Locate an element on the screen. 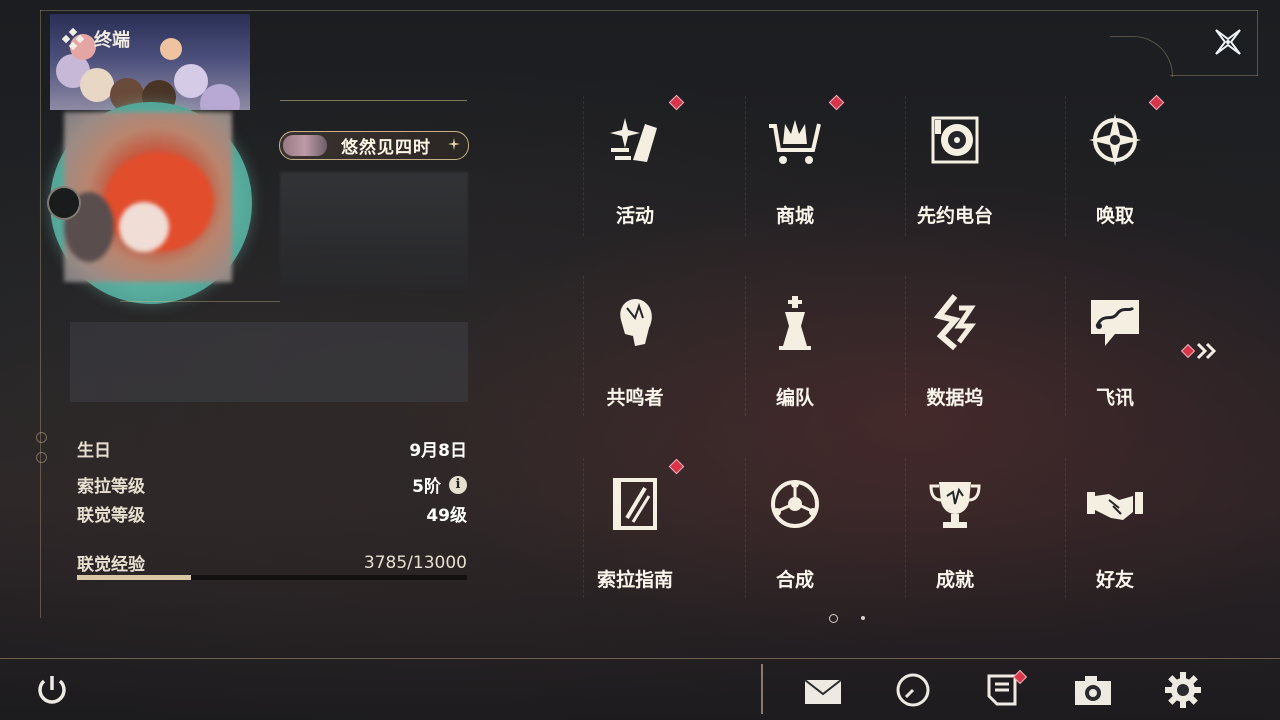  stat-value: 49级 is located at coordinates (446, 516).